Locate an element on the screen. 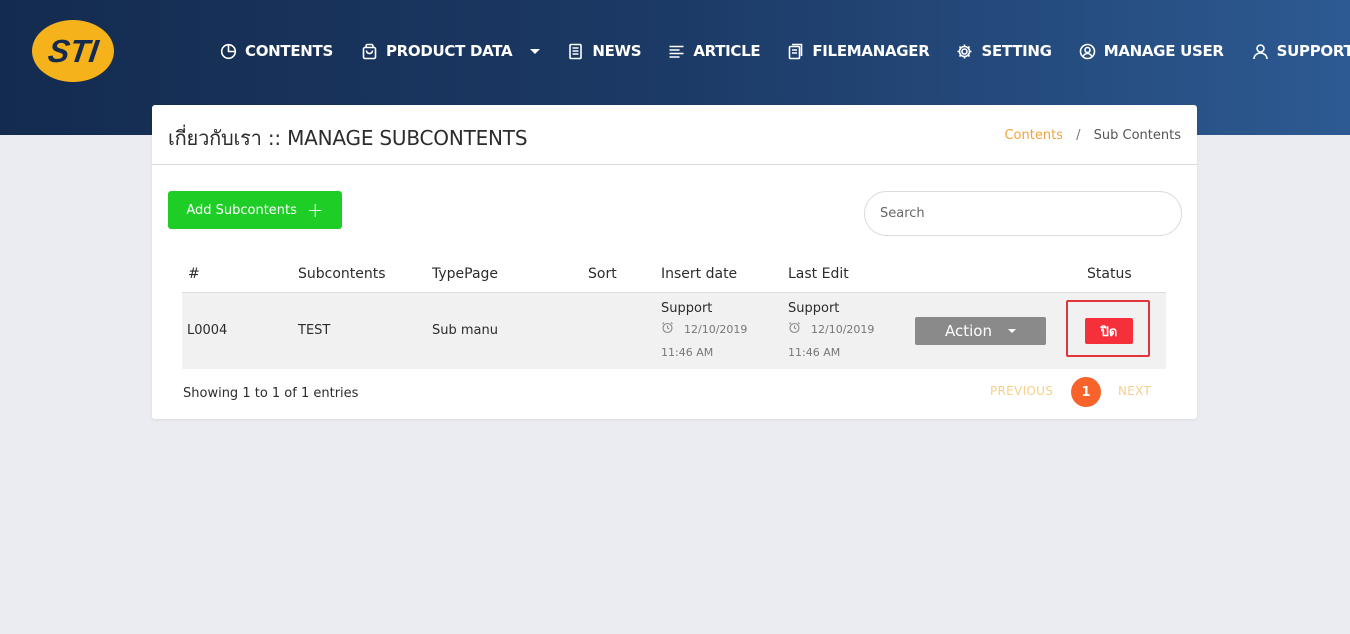 Image resolution: width=1350 pixels, height=634 pixels. nav-setting: SETTING is located at coordinates (1004, 51).